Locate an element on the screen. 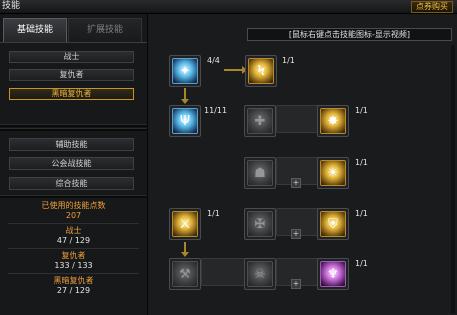 The height and width of the screenshot is (315, 457). category-avenger: 复仇者 is located at coordinates (71, 75).